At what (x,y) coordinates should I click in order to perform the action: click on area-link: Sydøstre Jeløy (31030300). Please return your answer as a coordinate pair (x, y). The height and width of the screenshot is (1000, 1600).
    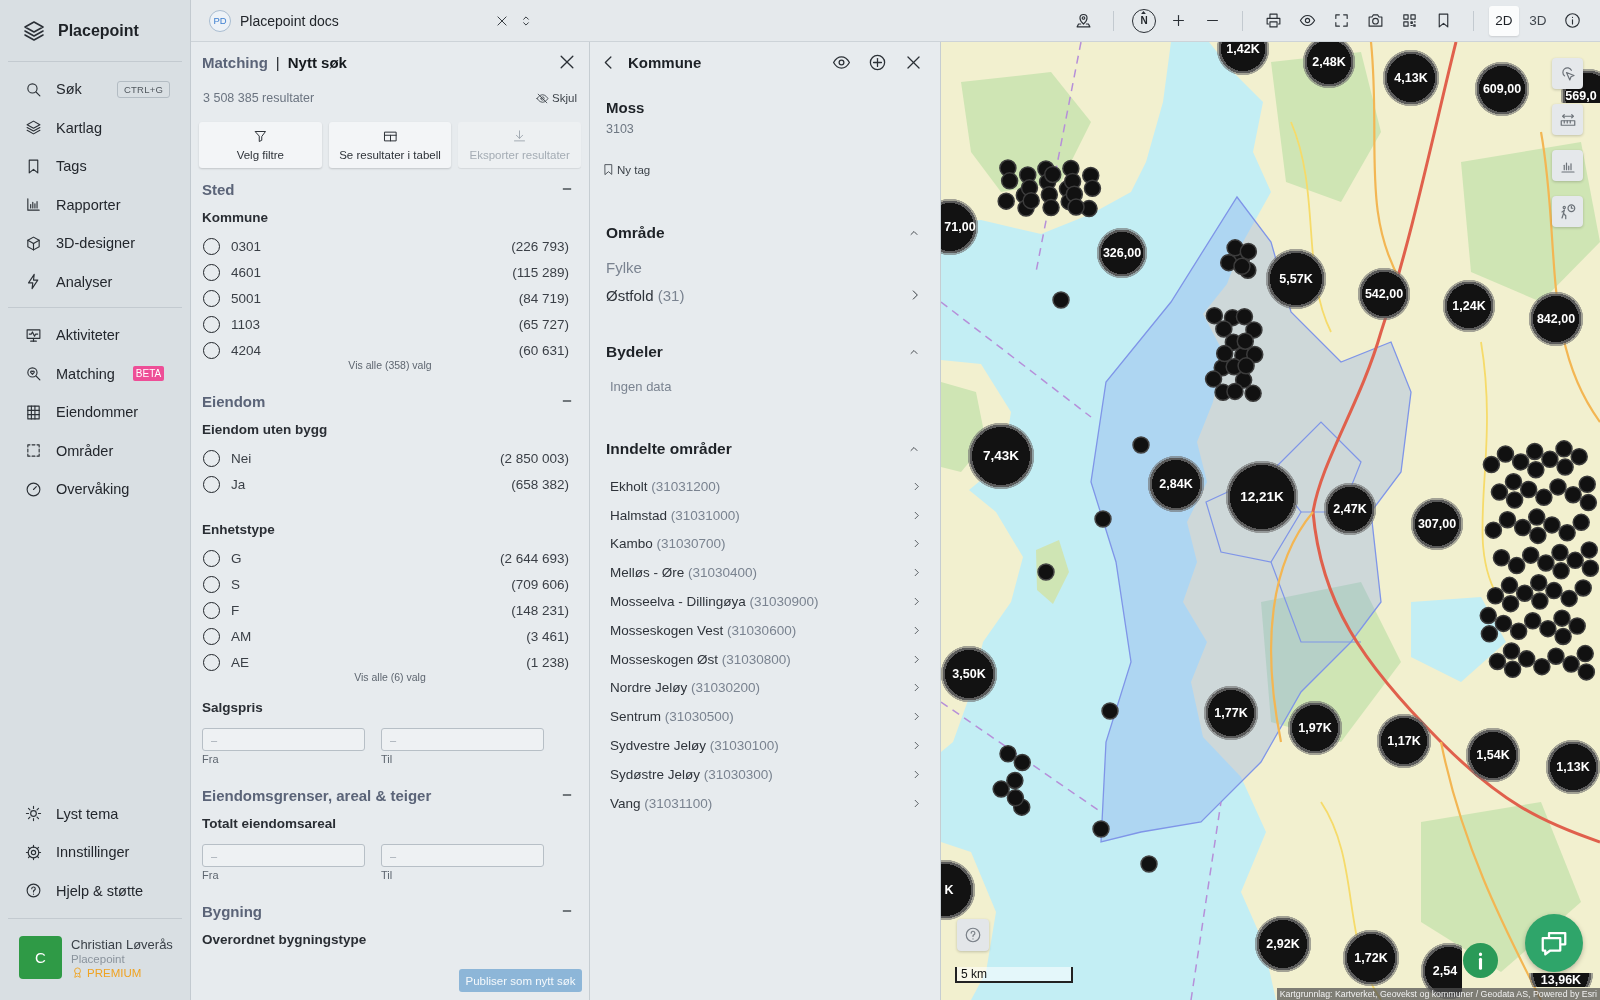
    Looking at the image, I should click on (768, 774).